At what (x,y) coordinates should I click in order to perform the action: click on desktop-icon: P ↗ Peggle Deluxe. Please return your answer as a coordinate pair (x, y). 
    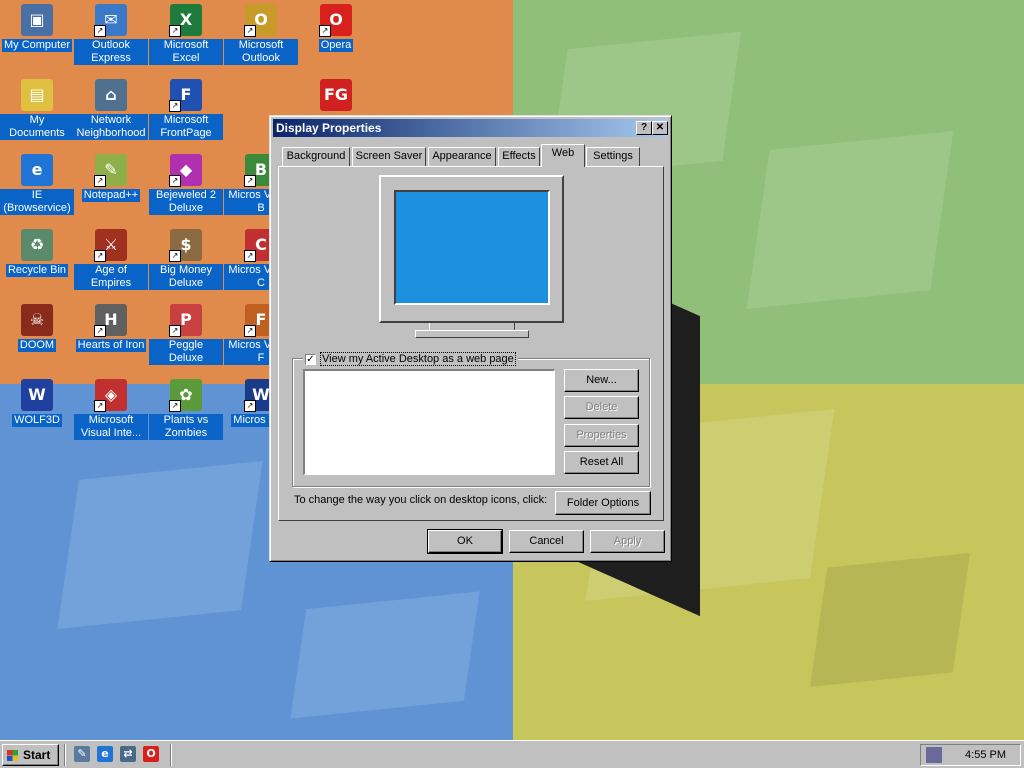
    Looking at the image, I should click on (186, 337).